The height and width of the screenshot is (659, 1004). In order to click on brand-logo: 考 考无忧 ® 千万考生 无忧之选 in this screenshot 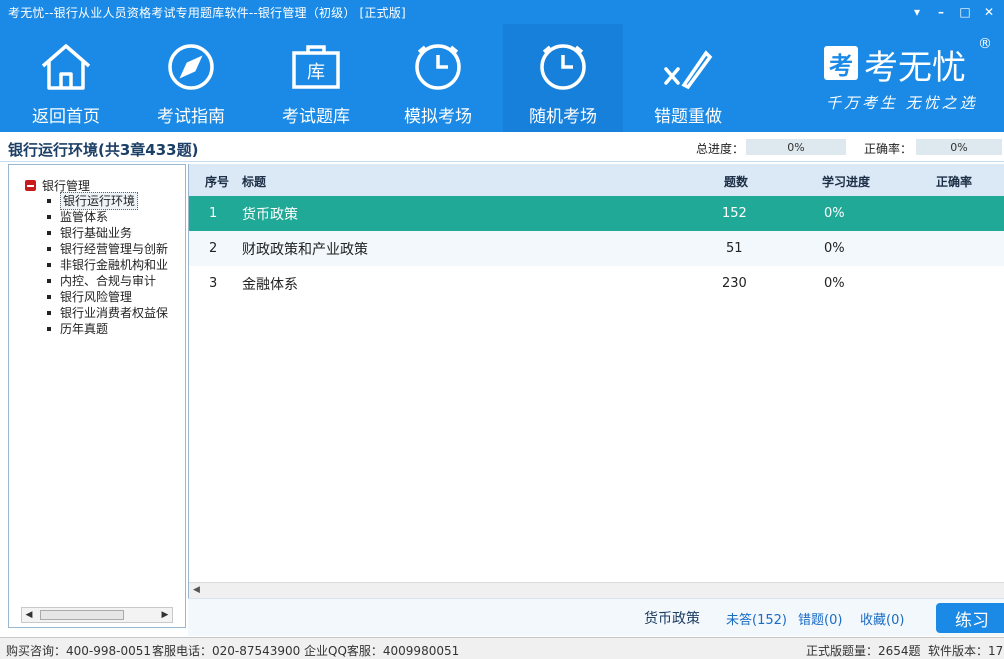, I will do `click(902, 79)`.